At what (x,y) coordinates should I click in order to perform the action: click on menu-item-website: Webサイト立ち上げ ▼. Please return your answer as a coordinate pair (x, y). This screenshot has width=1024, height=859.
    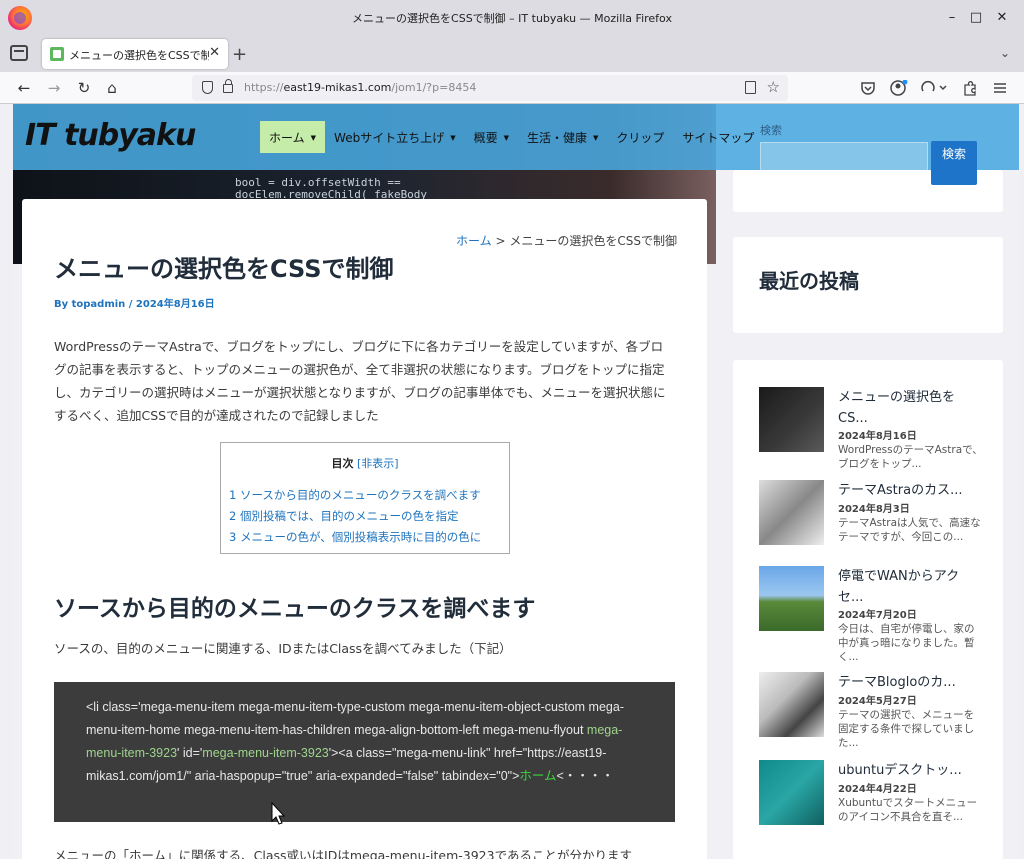
    Looking at the image, I should click on (395, 137).